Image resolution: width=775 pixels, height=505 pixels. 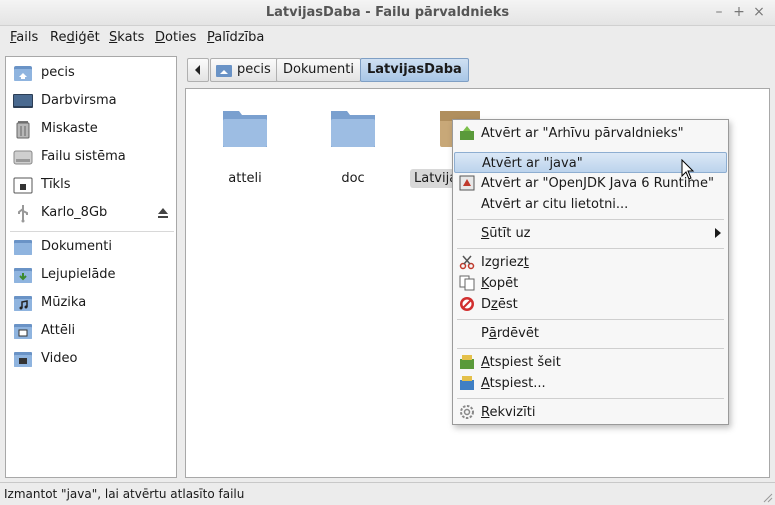 I want to click on sidebar-item-label: Video, so click(x=59, y=358).